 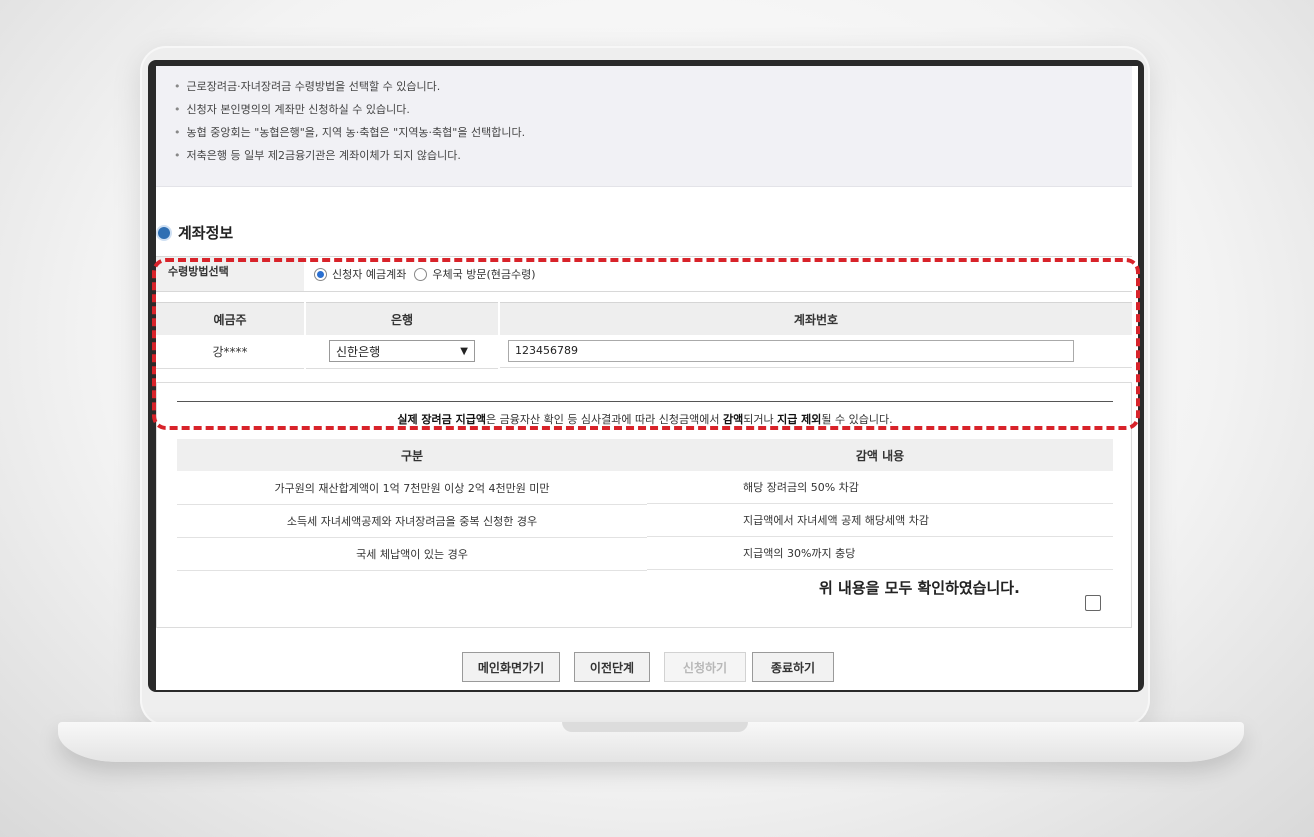 I want to click on bank-select: 신한은행 ▼, so click(x=402, y=351).